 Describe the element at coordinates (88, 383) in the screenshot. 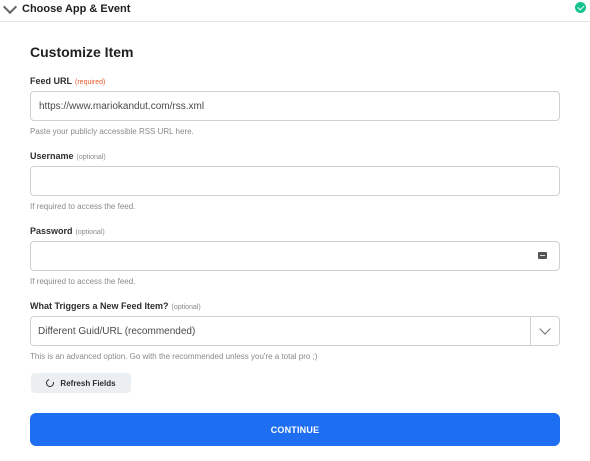

I see `refresh-fields-label: Refresh Fields` at that location.